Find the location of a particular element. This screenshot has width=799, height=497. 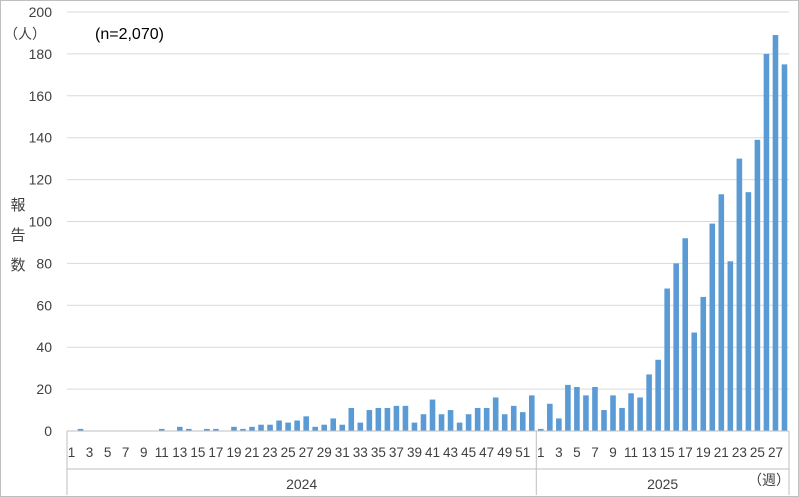

y-tick-label: 0 is located at coordinates (48, 431).